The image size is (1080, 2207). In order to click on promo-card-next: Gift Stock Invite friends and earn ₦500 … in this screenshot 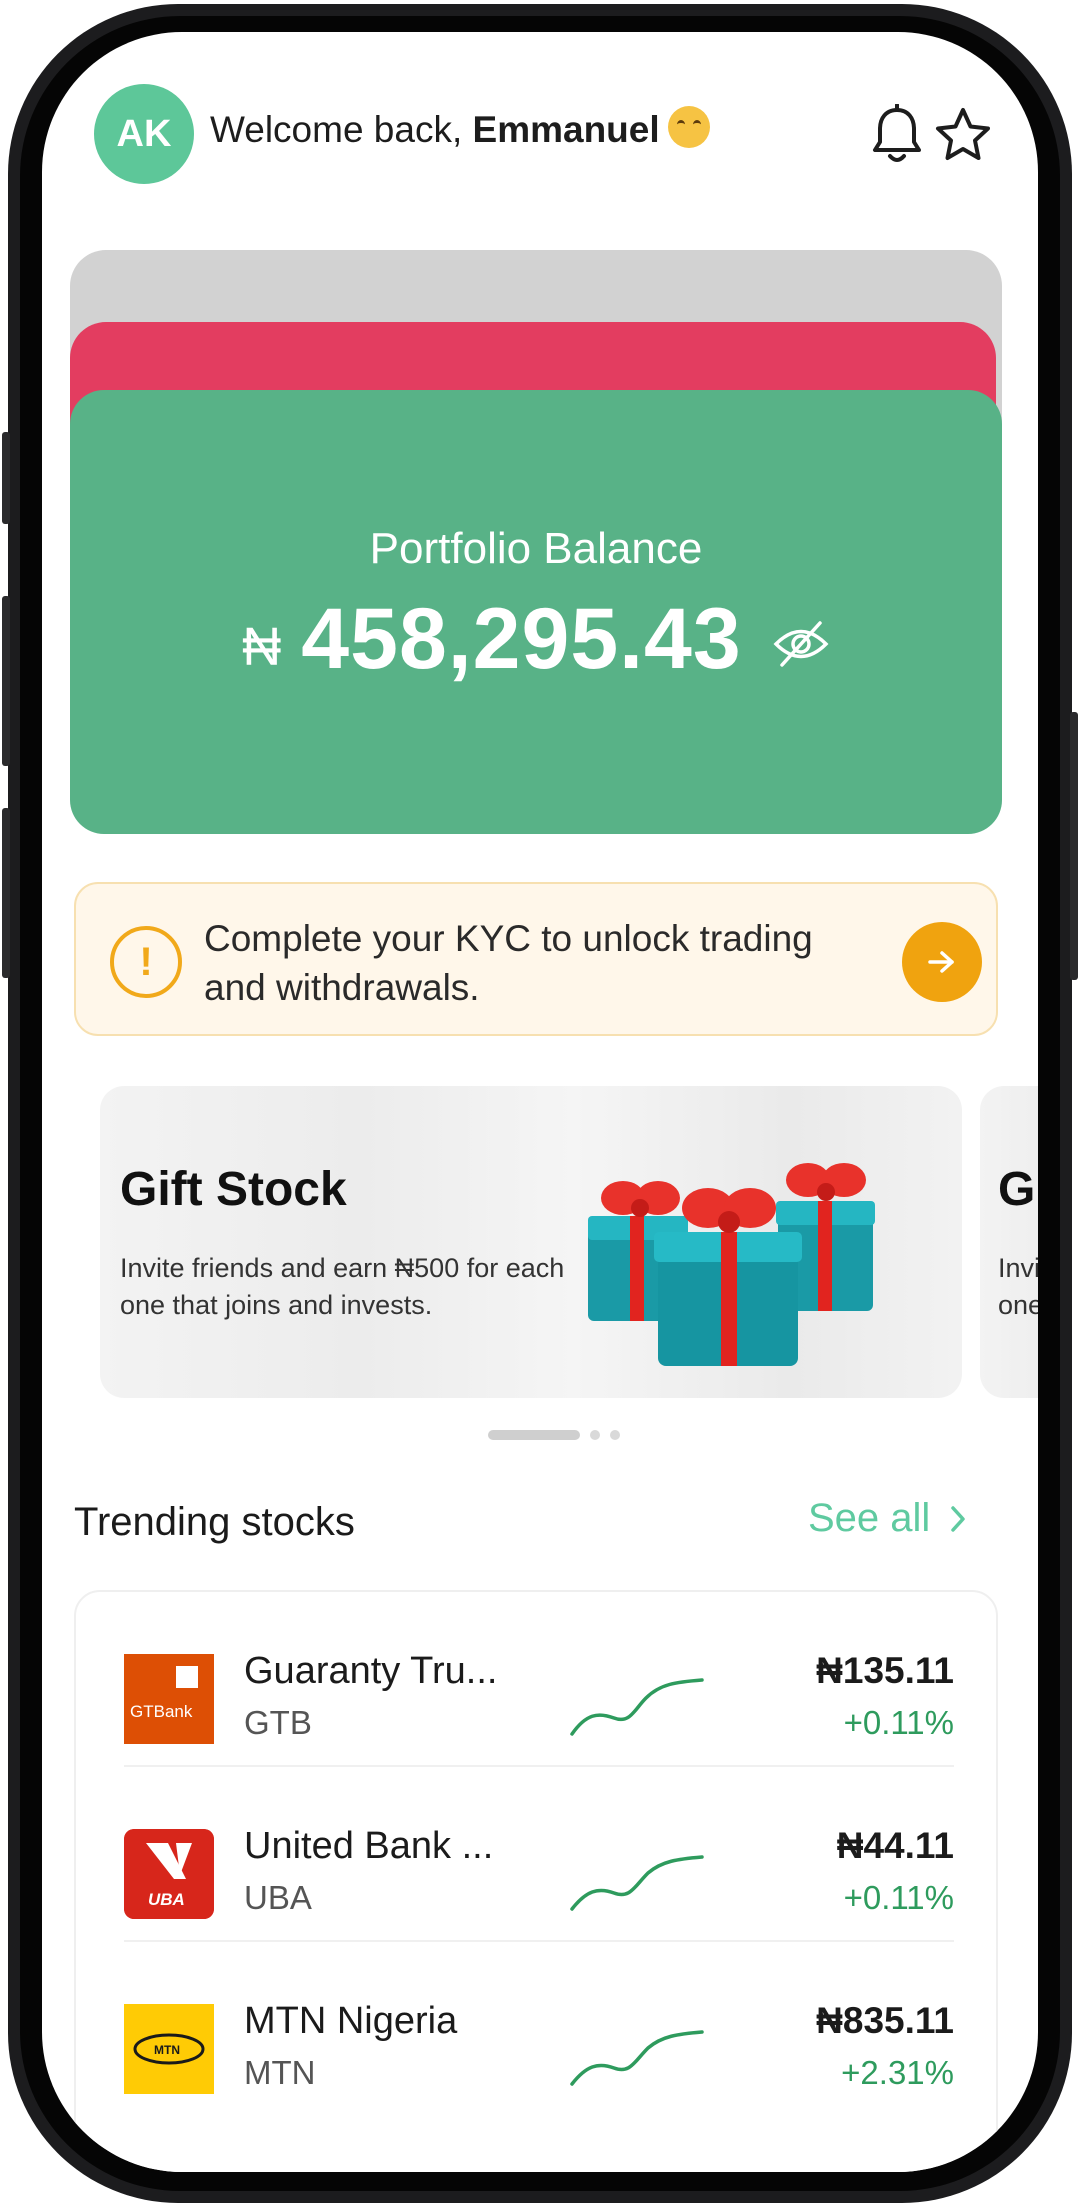, I will do `click(1009, 1242)`.